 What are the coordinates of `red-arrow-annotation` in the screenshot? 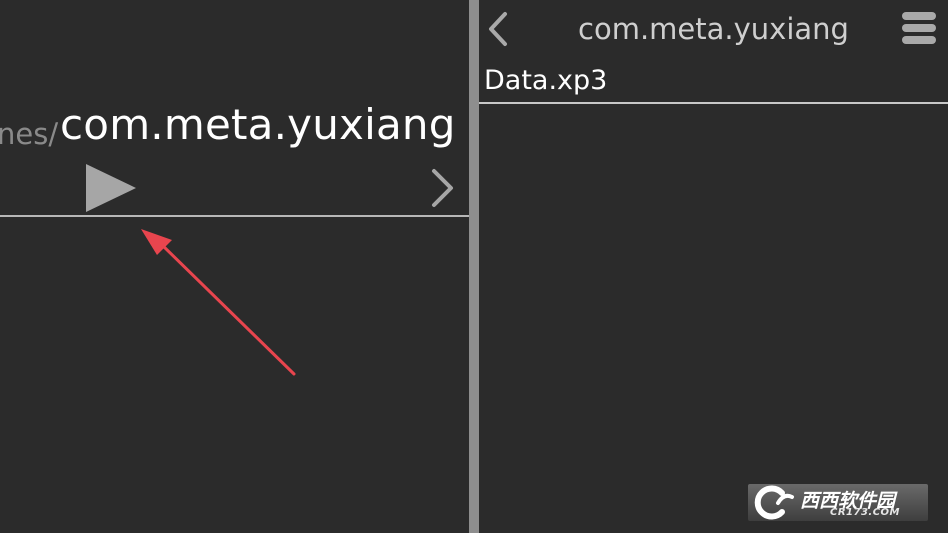 It's located at (218, 302).